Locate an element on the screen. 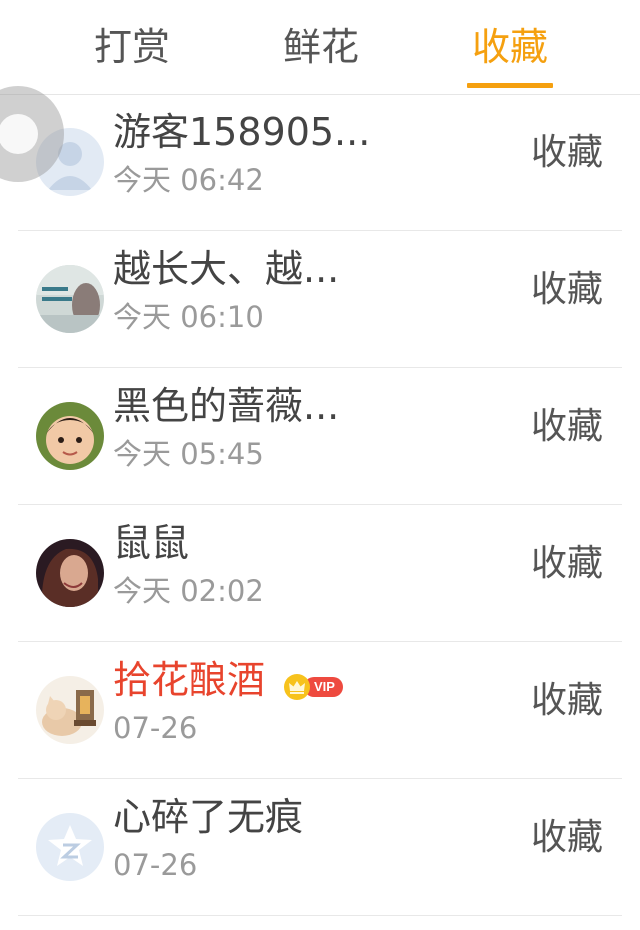  tab-flowers: 鲜花 is located at coordinates (321, 47).